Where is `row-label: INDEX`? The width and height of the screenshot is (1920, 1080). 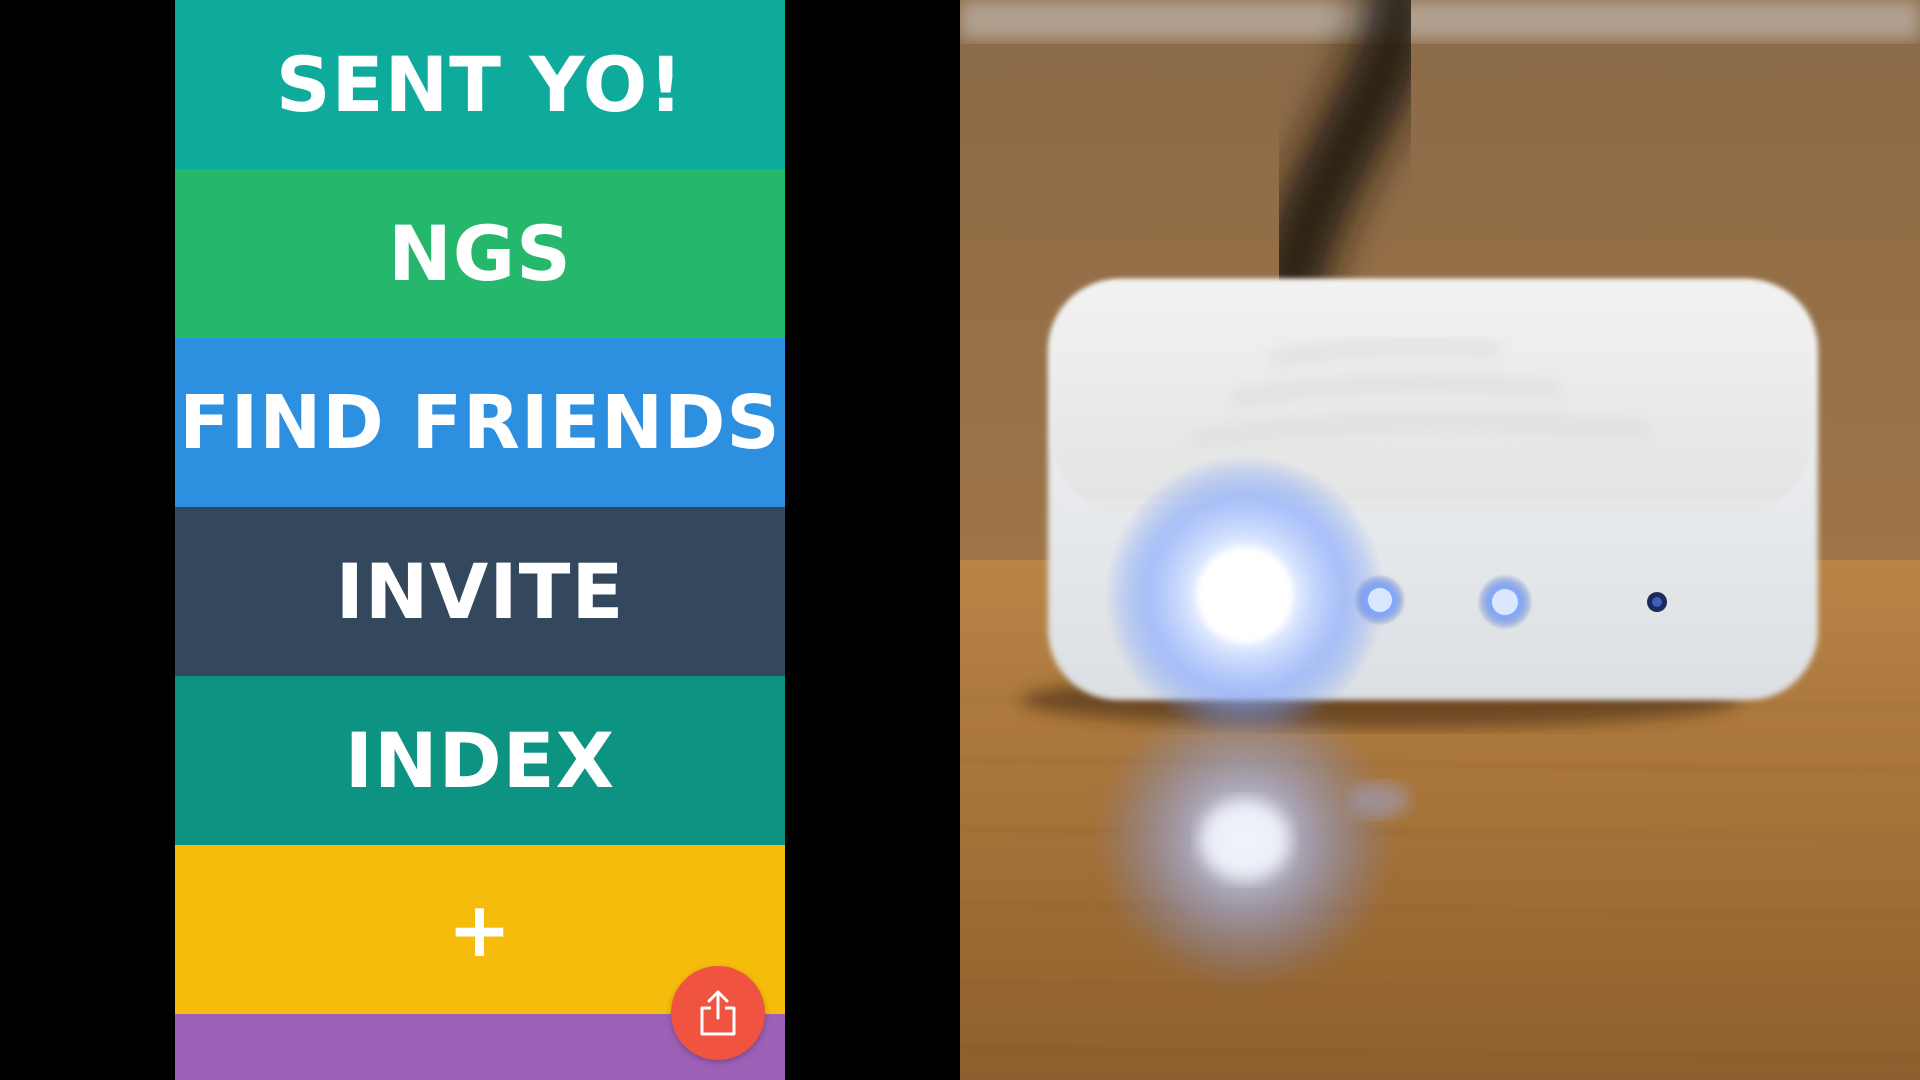 row-label: INDEX is located at coordinates (480, 760).